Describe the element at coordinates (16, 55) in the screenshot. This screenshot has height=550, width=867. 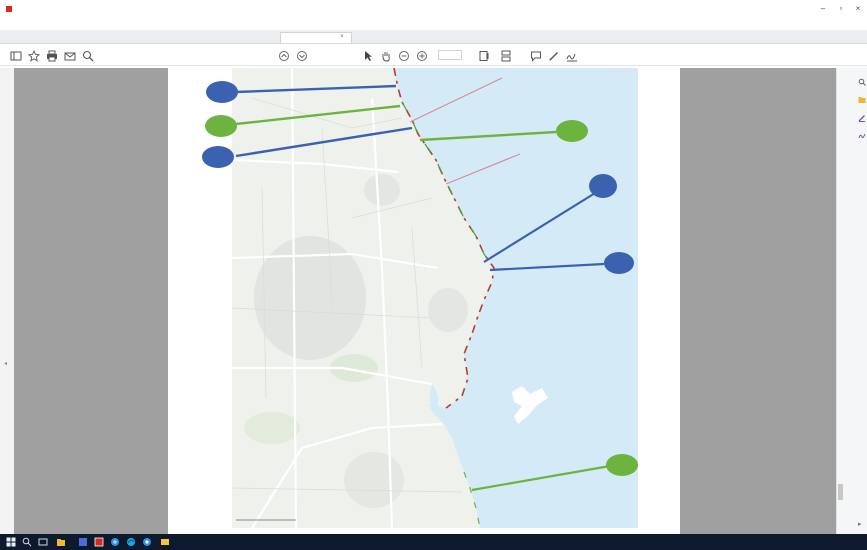
I see `sidebar-toggle-icon` at that location.